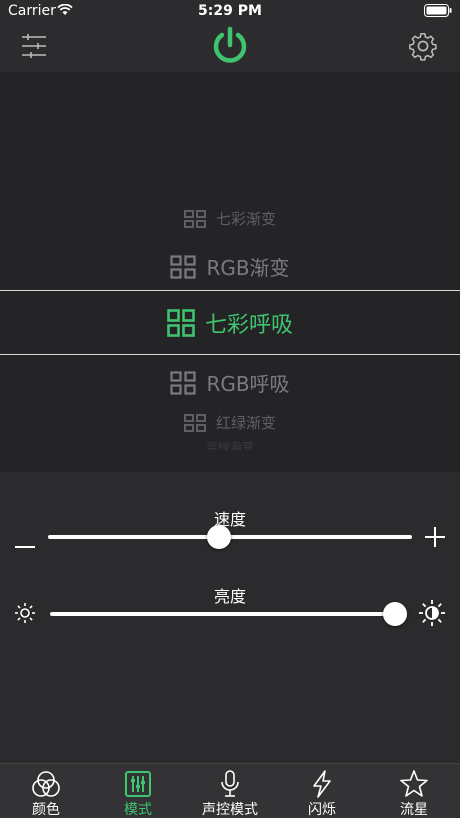 The image size is (460, 818). I want to click on gear-icon, so click(423, 48).